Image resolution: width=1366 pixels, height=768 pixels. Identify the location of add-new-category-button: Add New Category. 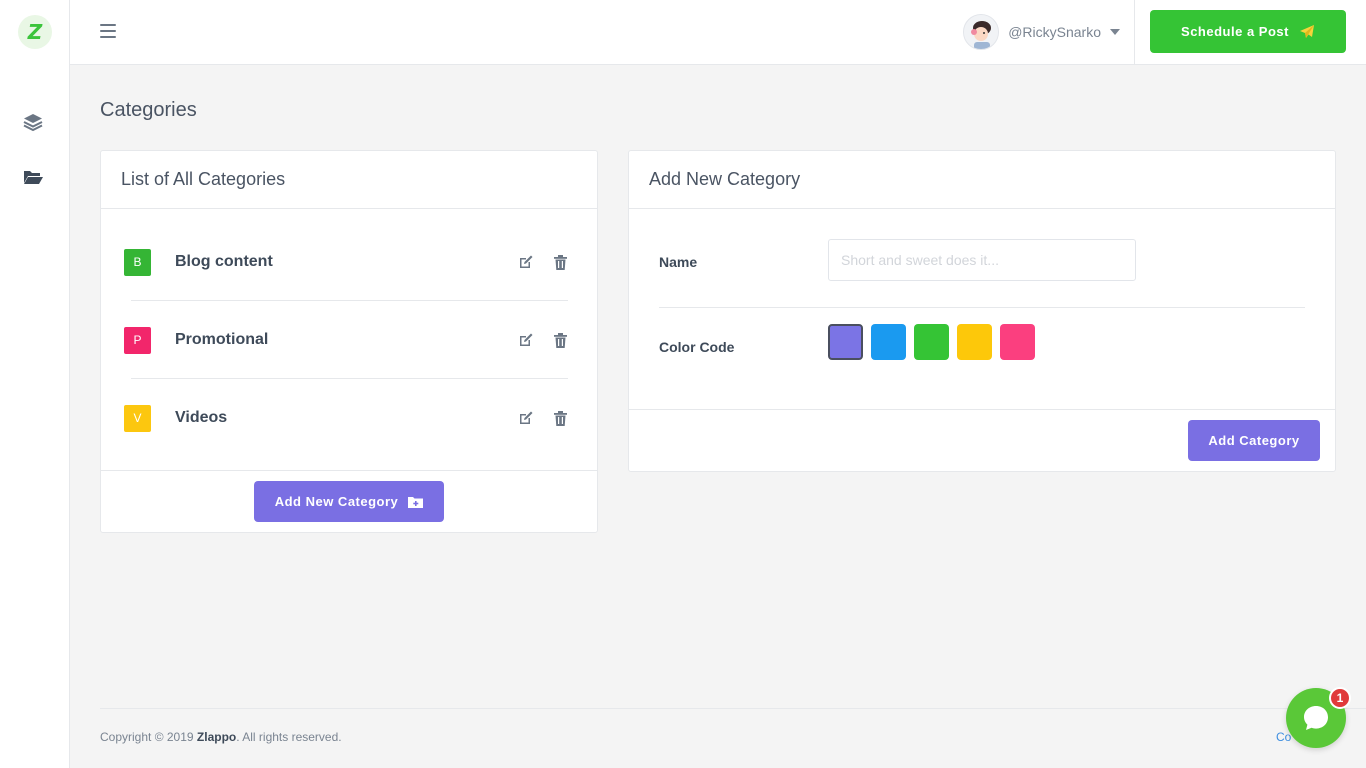
(349, 501).